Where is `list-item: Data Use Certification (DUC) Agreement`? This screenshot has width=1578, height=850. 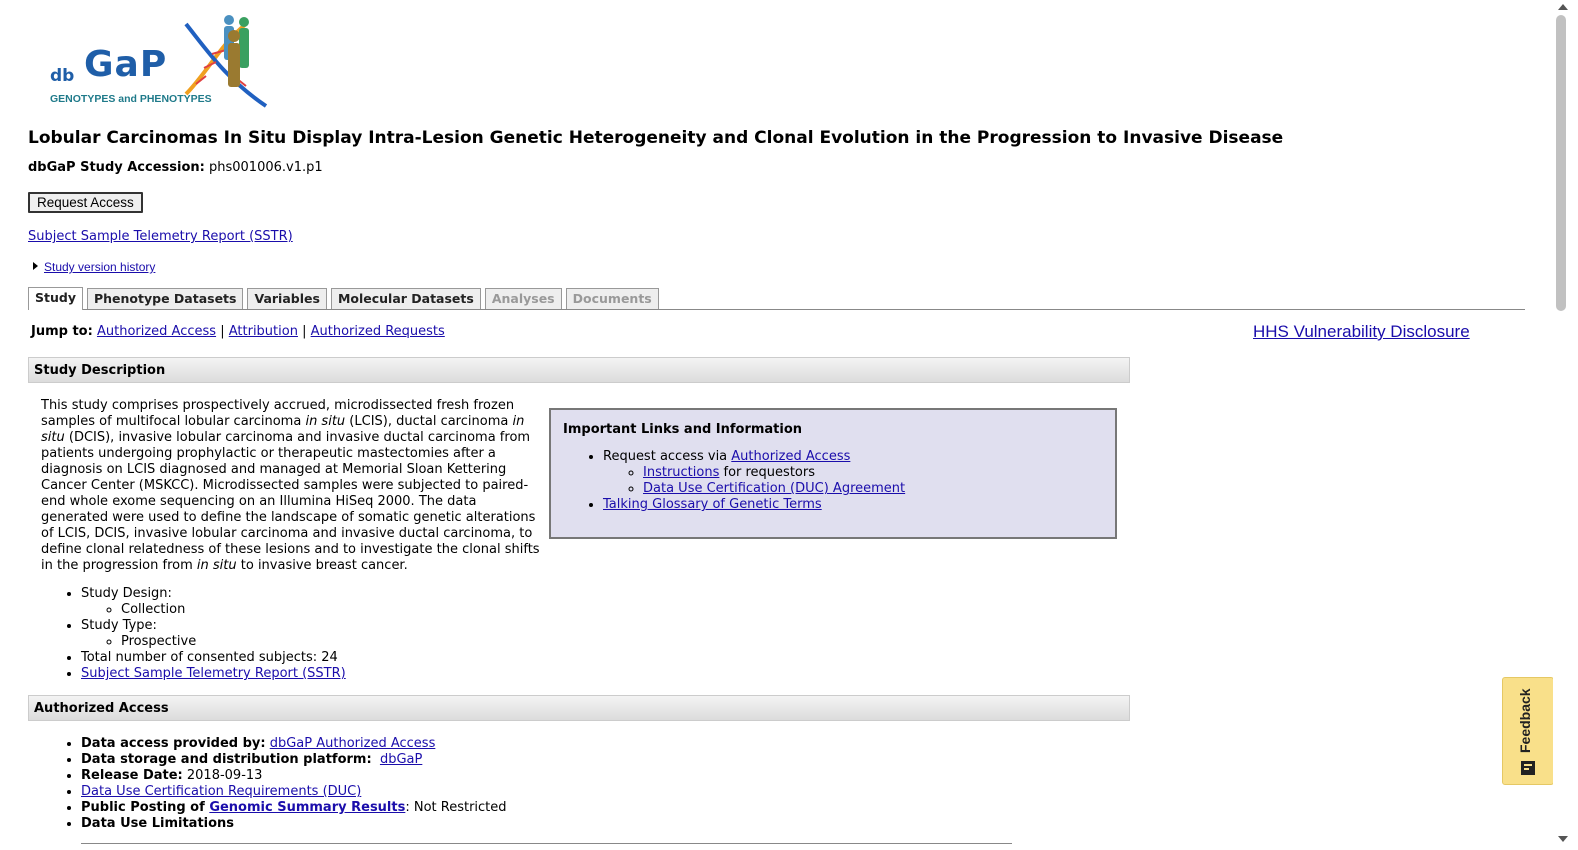 list-item: Data Use Certification (DUC) Agreement is located at coordinates (873, 489).